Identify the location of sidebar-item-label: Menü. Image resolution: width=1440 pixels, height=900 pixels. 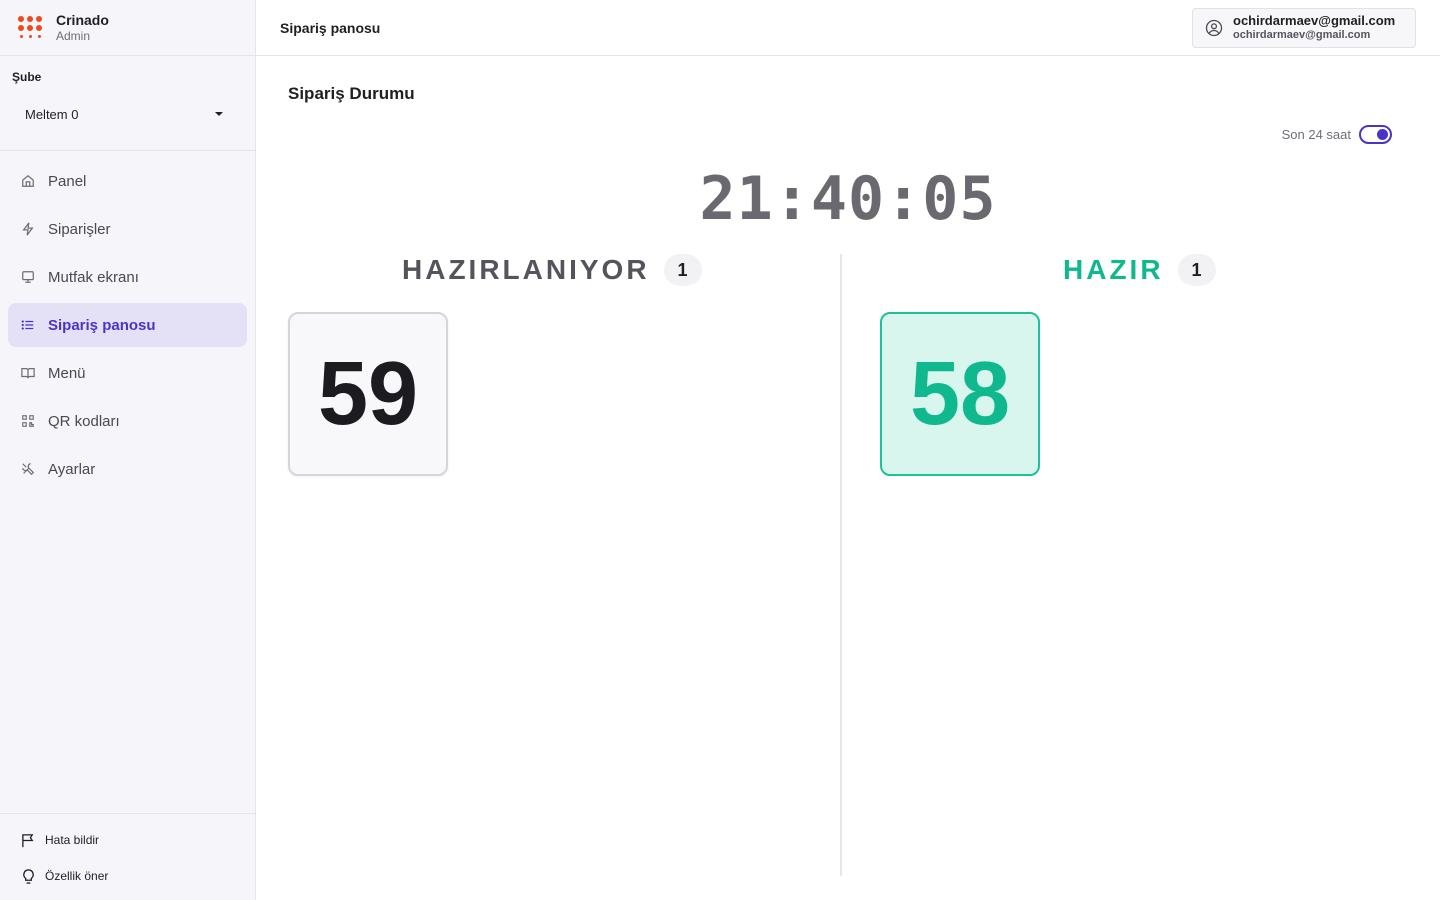
(67, 373).